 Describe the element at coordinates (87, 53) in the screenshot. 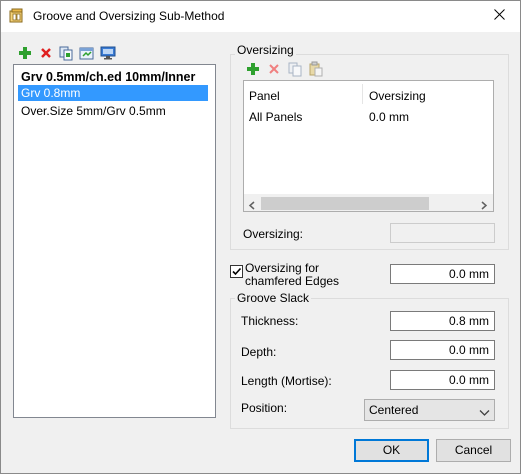

I see `edit-icon` at that location.